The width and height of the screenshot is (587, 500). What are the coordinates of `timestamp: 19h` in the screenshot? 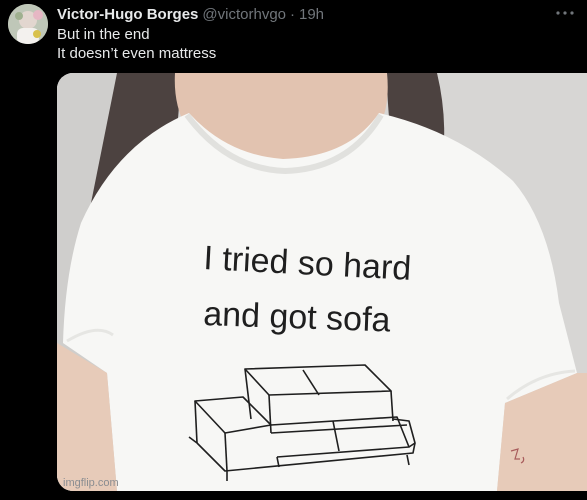 It's located at (311, 14).